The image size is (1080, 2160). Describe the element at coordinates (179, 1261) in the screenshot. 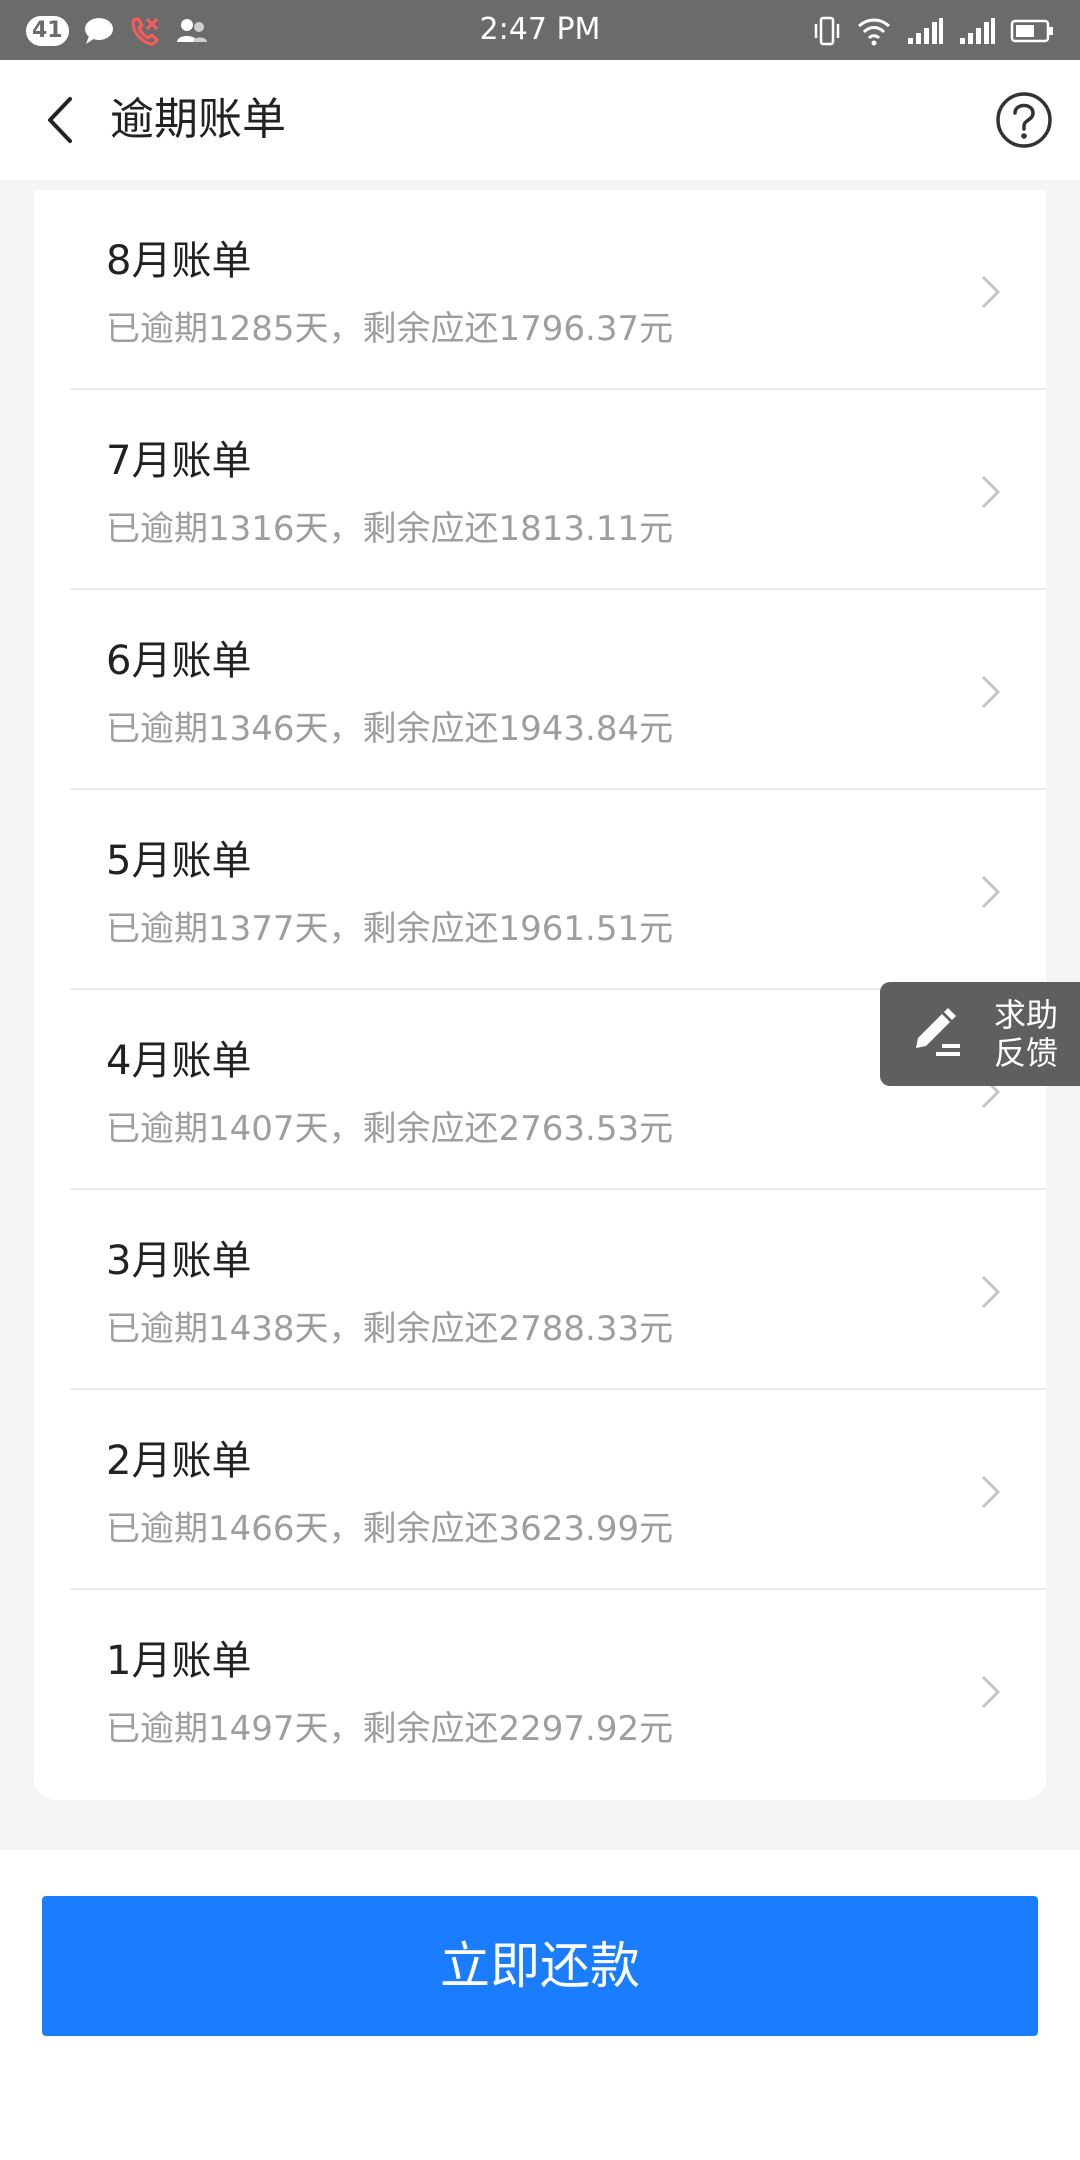

I see `bill-title: 3月账单` at that location.